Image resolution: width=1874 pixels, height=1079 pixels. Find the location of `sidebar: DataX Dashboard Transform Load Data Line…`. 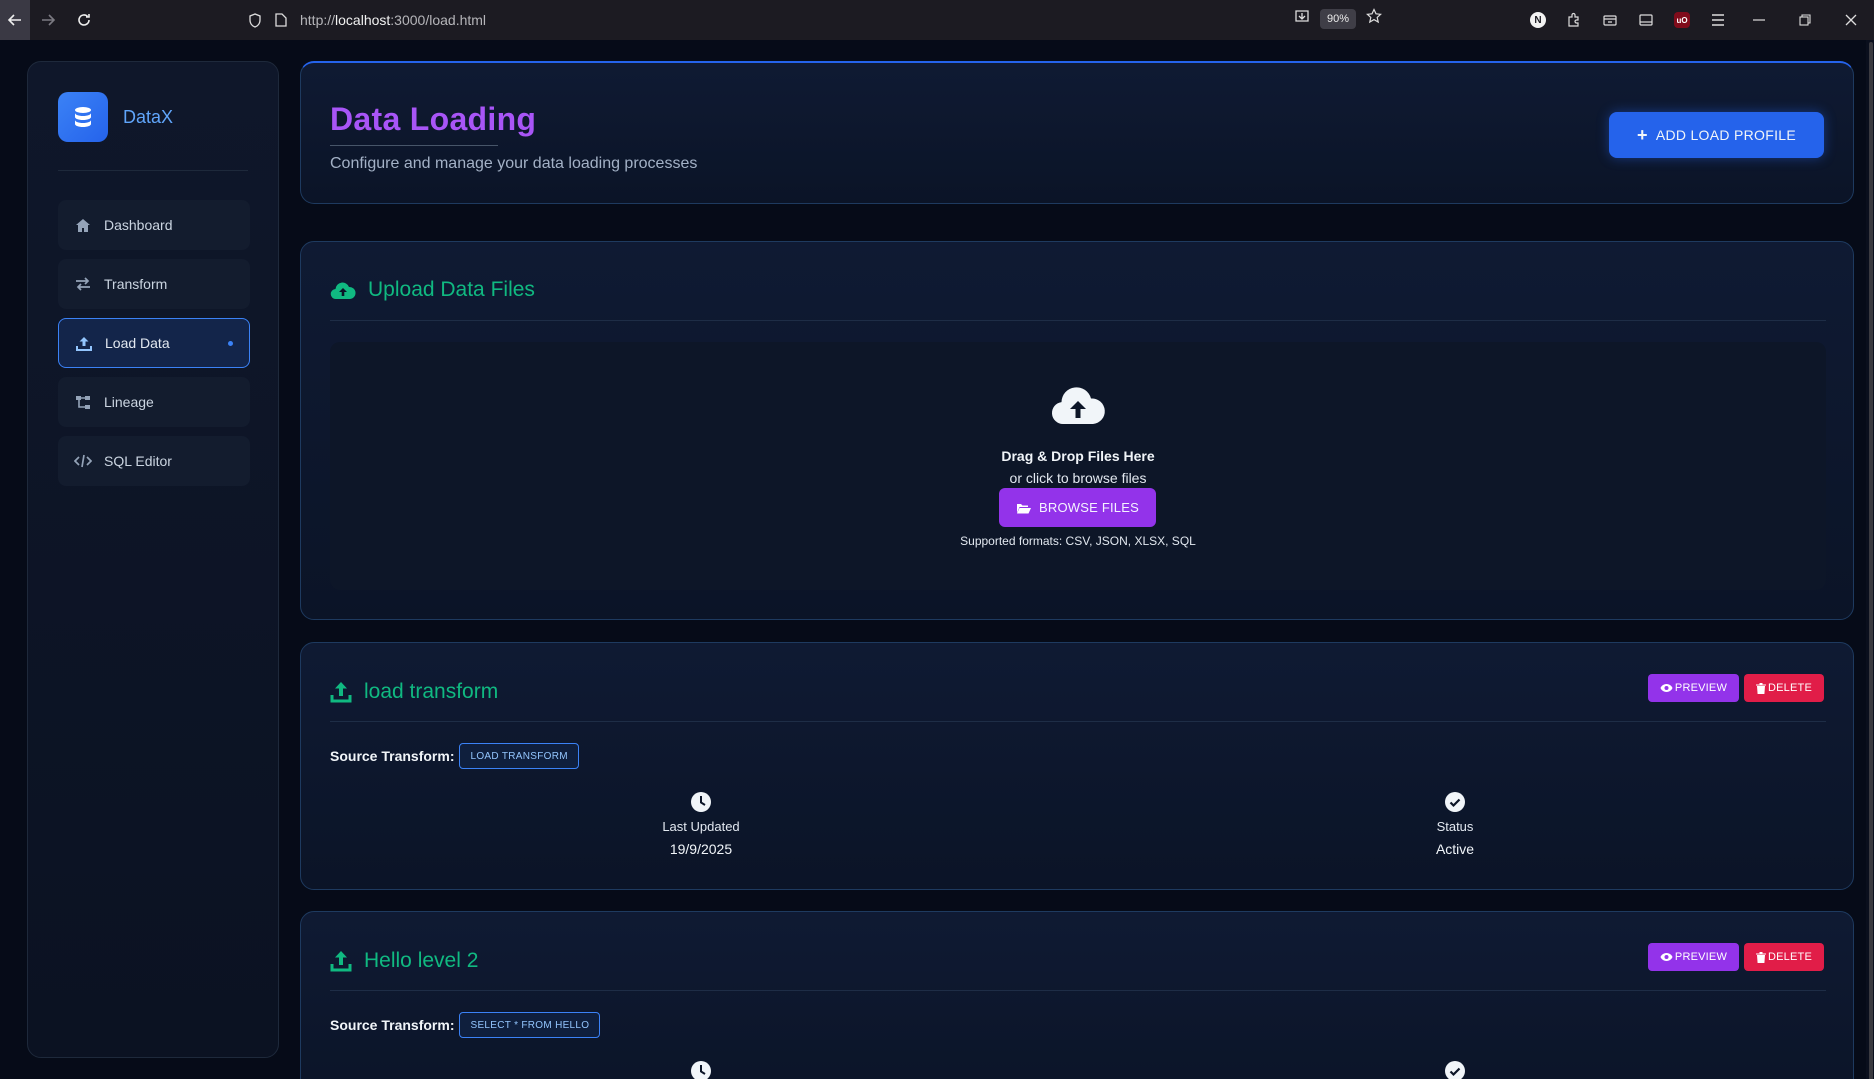

sidebar: DataX Dashboard Transform Load Data Line… is located at coordinates (153, 559).